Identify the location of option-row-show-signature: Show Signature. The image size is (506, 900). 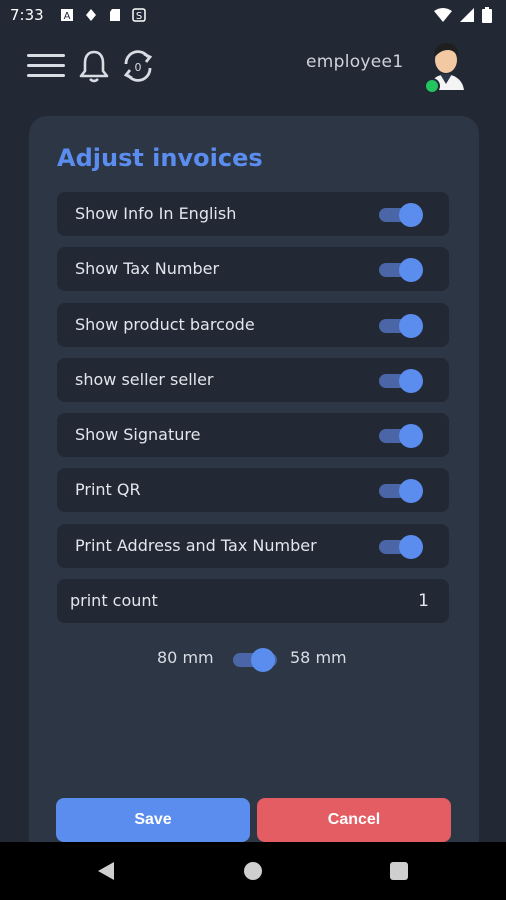
(253, 435).